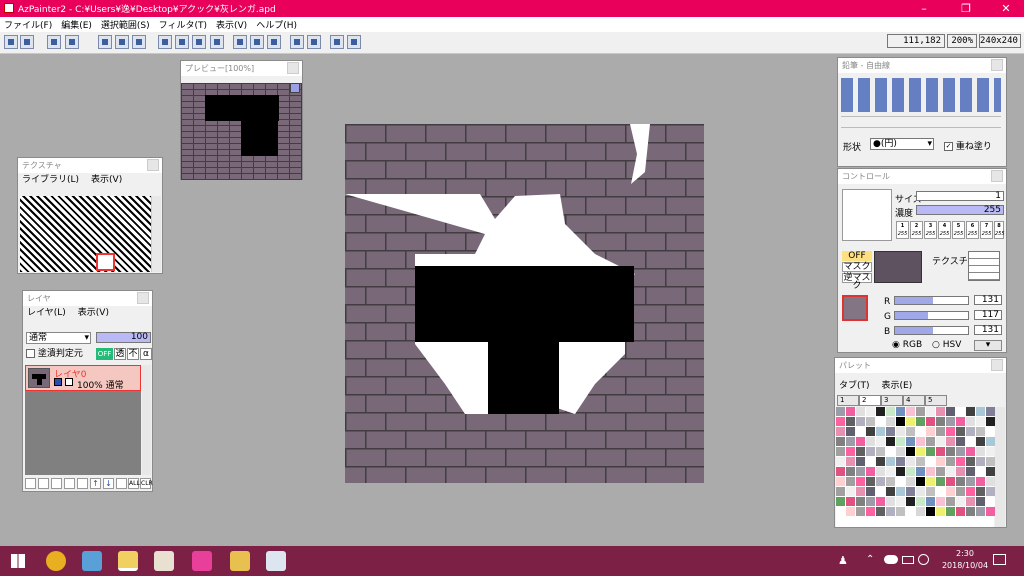 The width and height of the screenshot is (1024, 576). I want to click on move-up-icon: ↑, so click(95, 483).